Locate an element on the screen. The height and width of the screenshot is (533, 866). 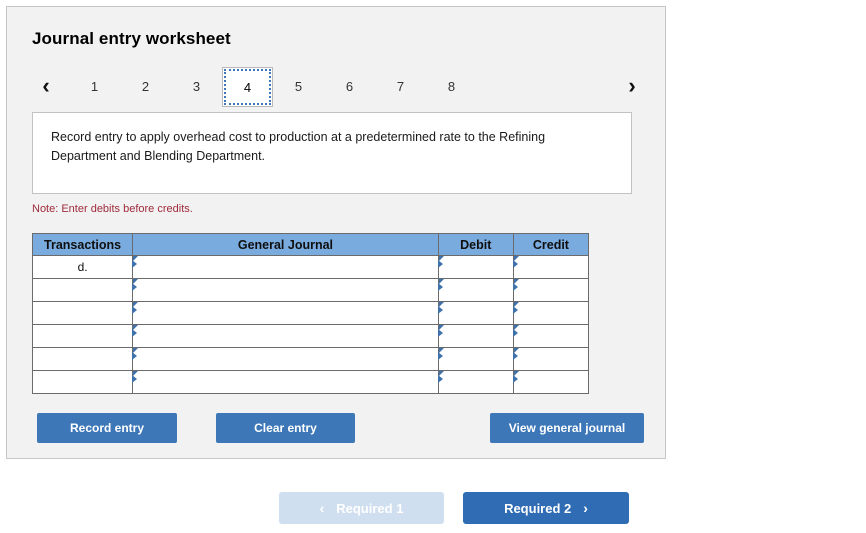
required-1-label: Required 1 is located at coordinates (370, 508).